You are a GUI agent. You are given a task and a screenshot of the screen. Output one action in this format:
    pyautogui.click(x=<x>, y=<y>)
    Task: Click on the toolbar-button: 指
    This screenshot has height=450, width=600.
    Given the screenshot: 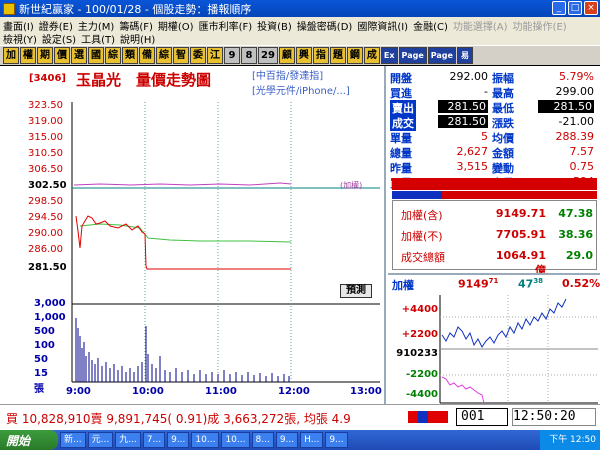 What is the action you would take?
    pyautogui.click(x=320, y=55)
    